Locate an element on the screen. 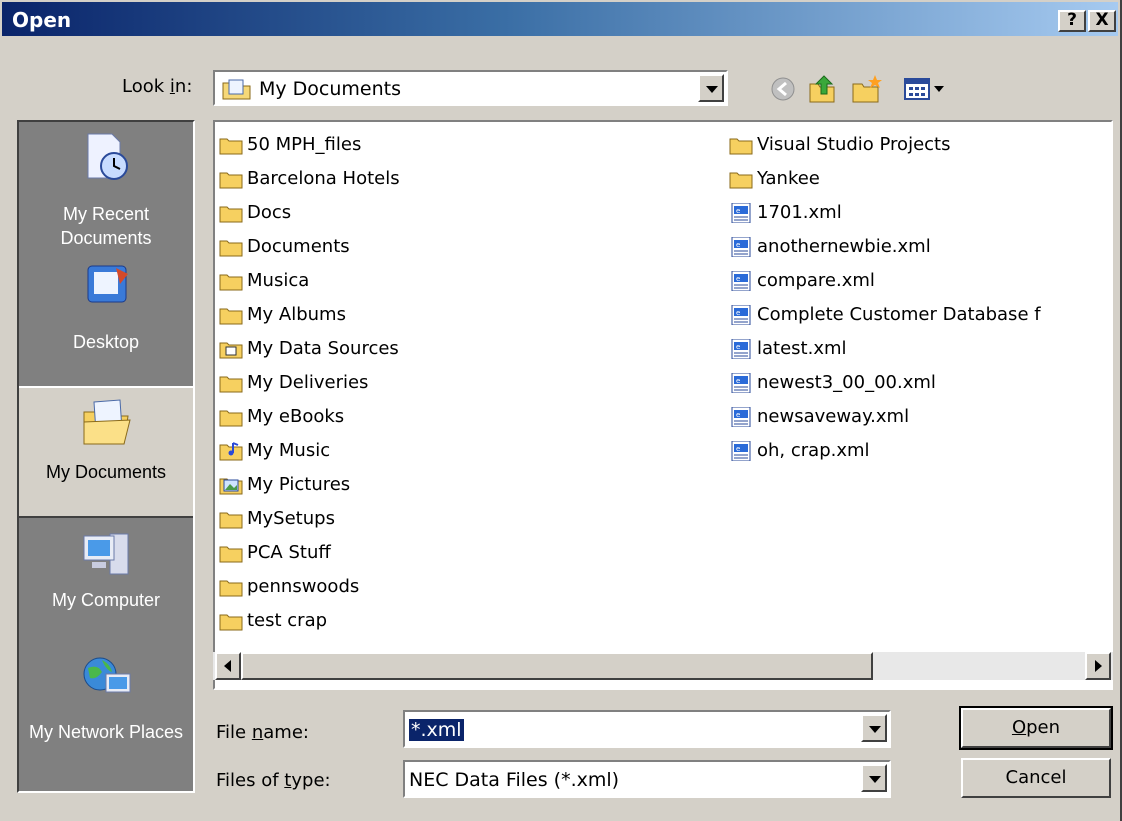 This screenshot has height=821, width=1122. title-bar: Open ? X is located at coordinates (560, 19).